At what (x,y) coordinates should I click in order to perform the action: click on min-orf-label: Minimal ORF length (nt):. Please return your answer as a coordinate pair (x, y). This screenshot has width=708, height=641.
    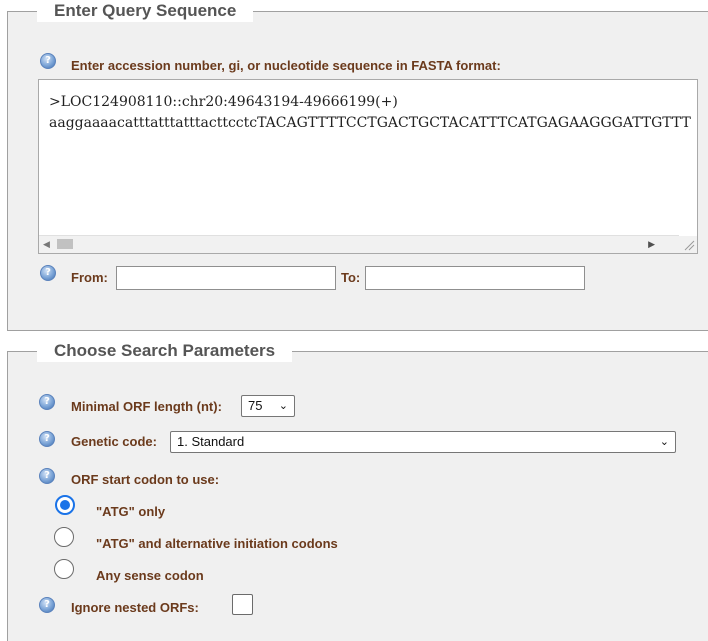
    Looking at the image, I should click on (146, 406).